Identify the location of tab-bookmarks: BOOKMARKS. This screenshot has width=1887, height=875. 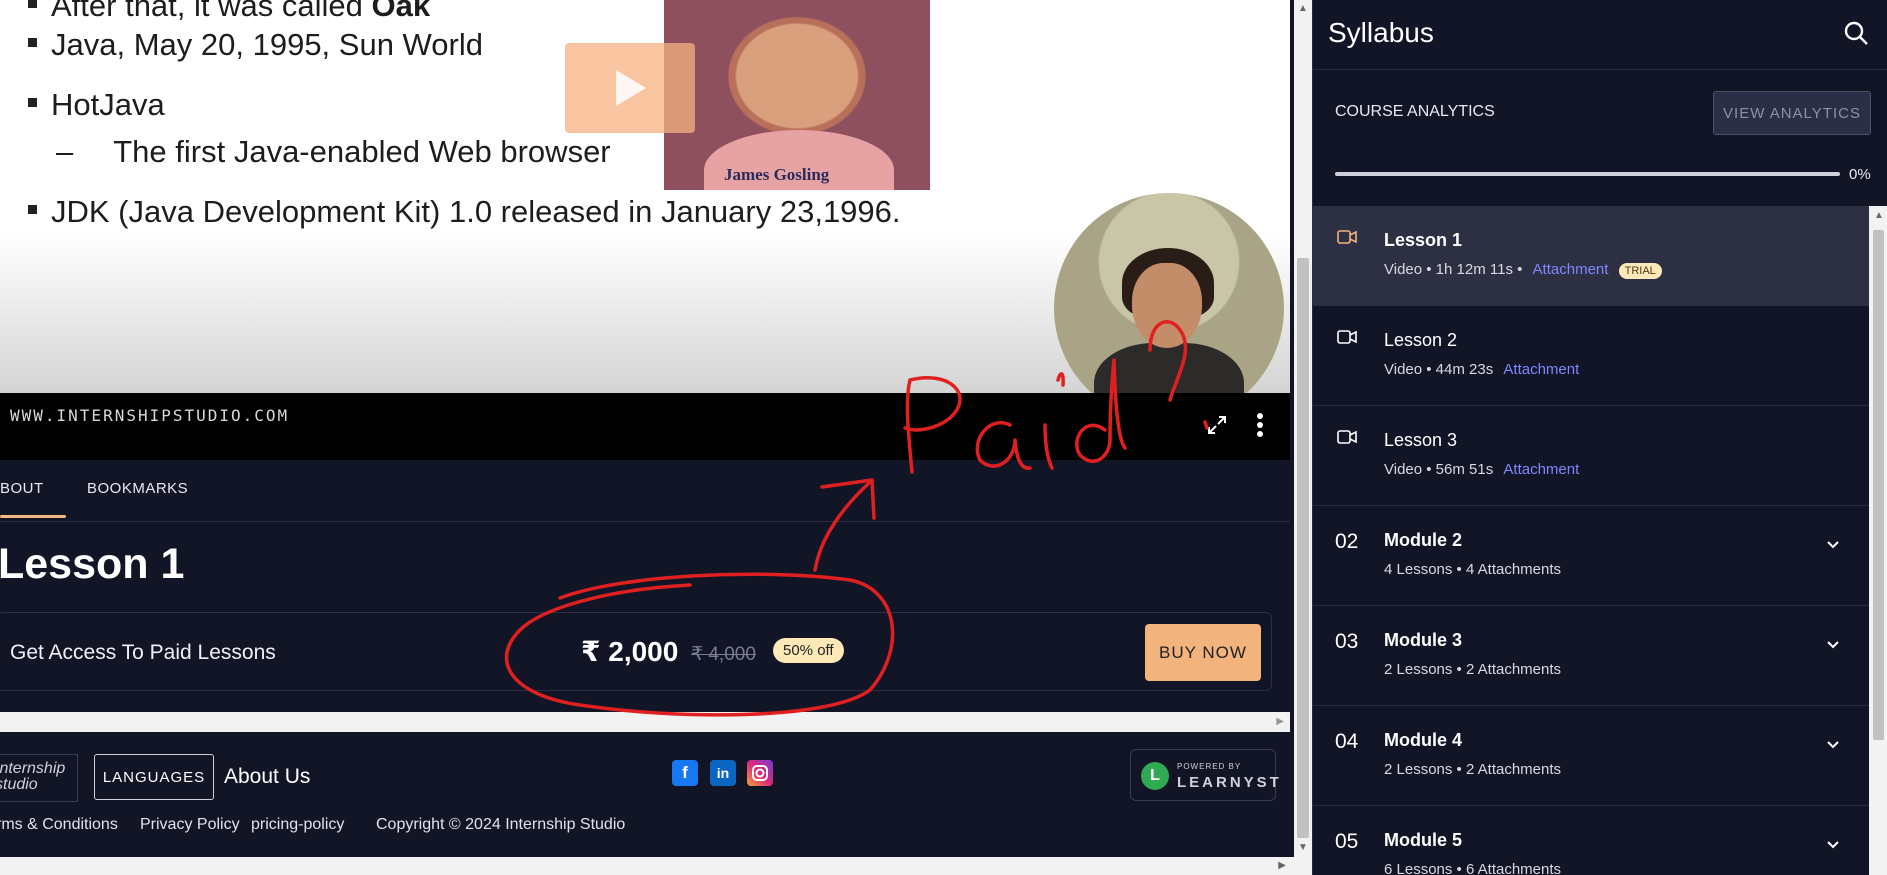
(137, 488).